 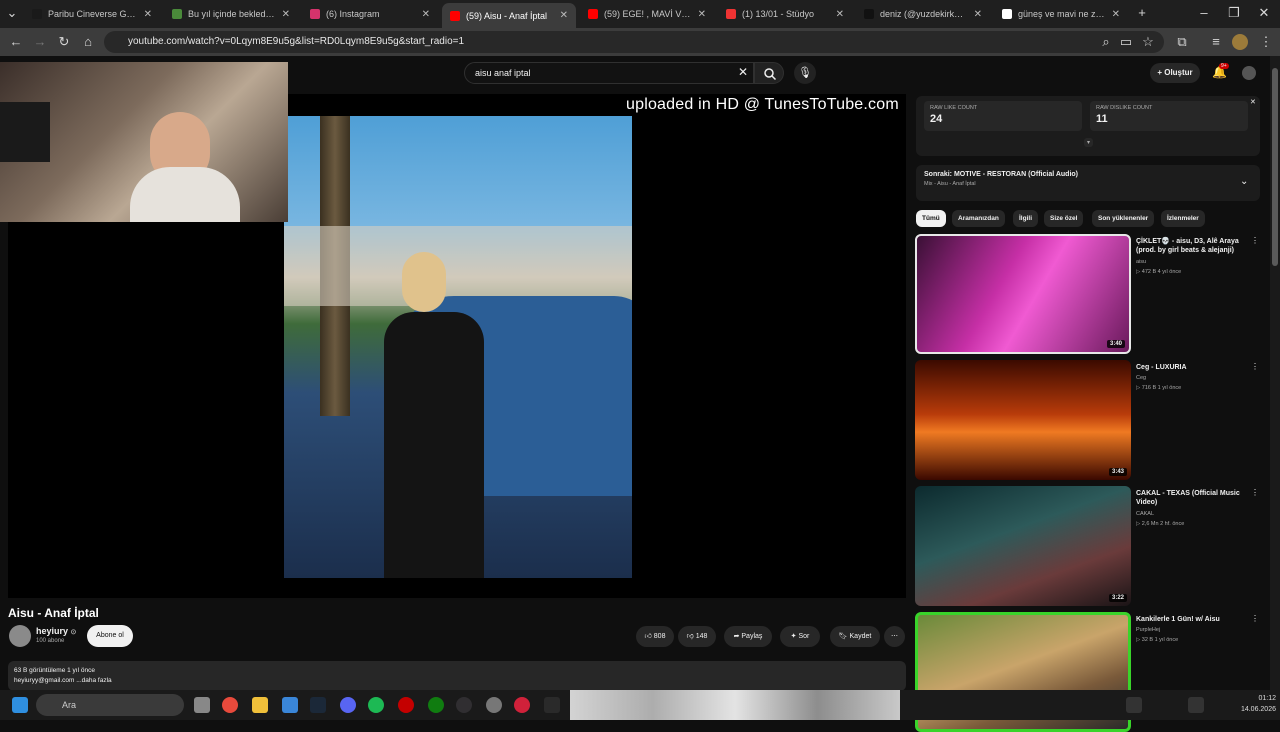 I want to click on recommendation-meta: ▷ 2,6 Mn 2 hf. önce, so click(x=1160, y=524).